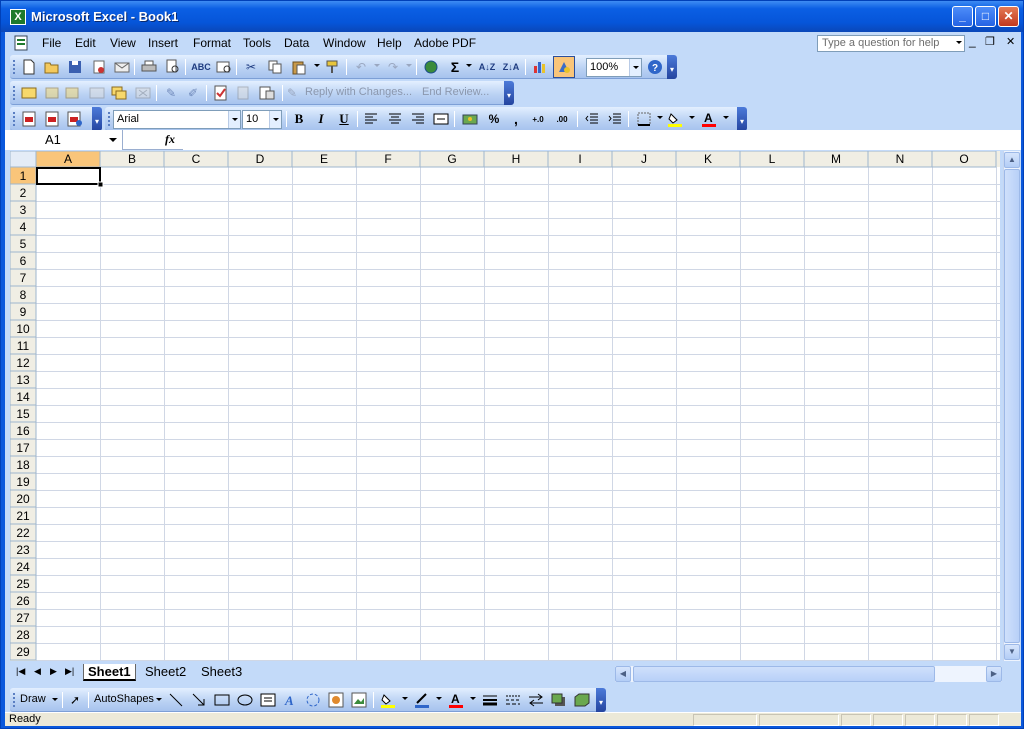  I want to click on doc-minimize-icon: _, so click(972, 41).